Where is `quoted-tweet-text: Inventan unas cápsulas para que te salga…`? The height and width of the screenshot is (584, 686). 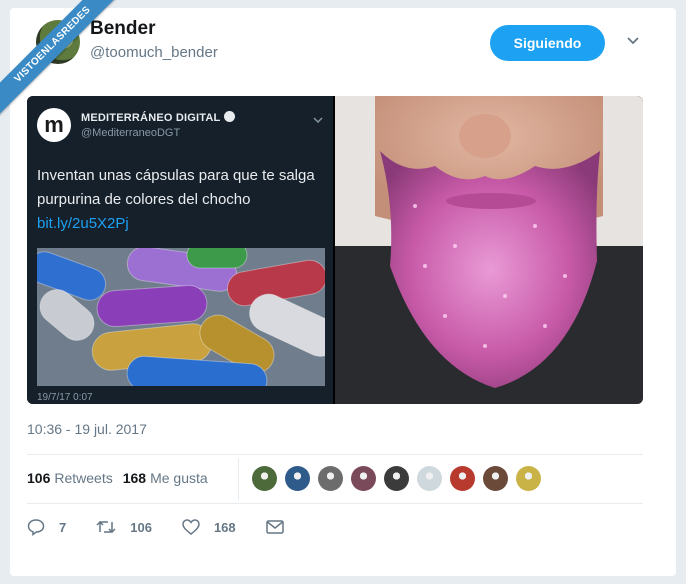 quoted-tweet-text: Inventan unas cápsulas para que te salga… is located at coordinates (176, 187).